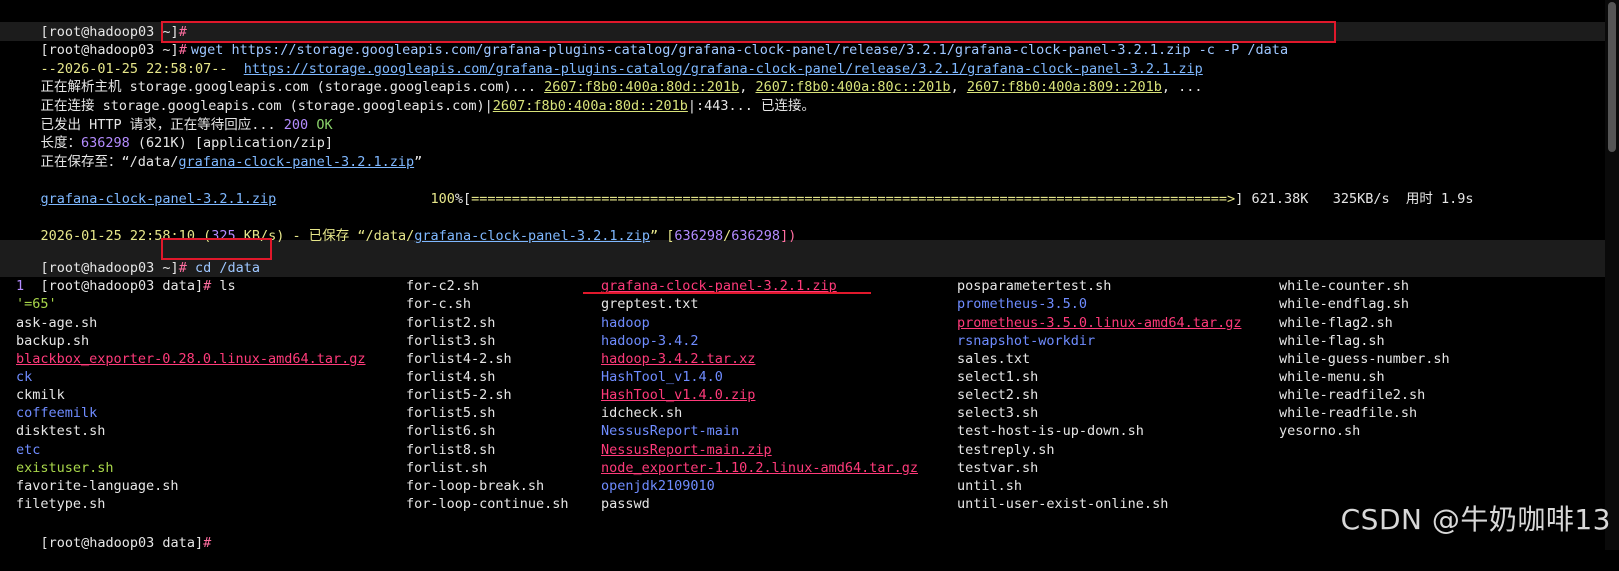  What do you see at coordinates (686, 449) in the screenshot?
I see `ls-entry: NessusReport-main.zip` at bounding box center [686, 449].